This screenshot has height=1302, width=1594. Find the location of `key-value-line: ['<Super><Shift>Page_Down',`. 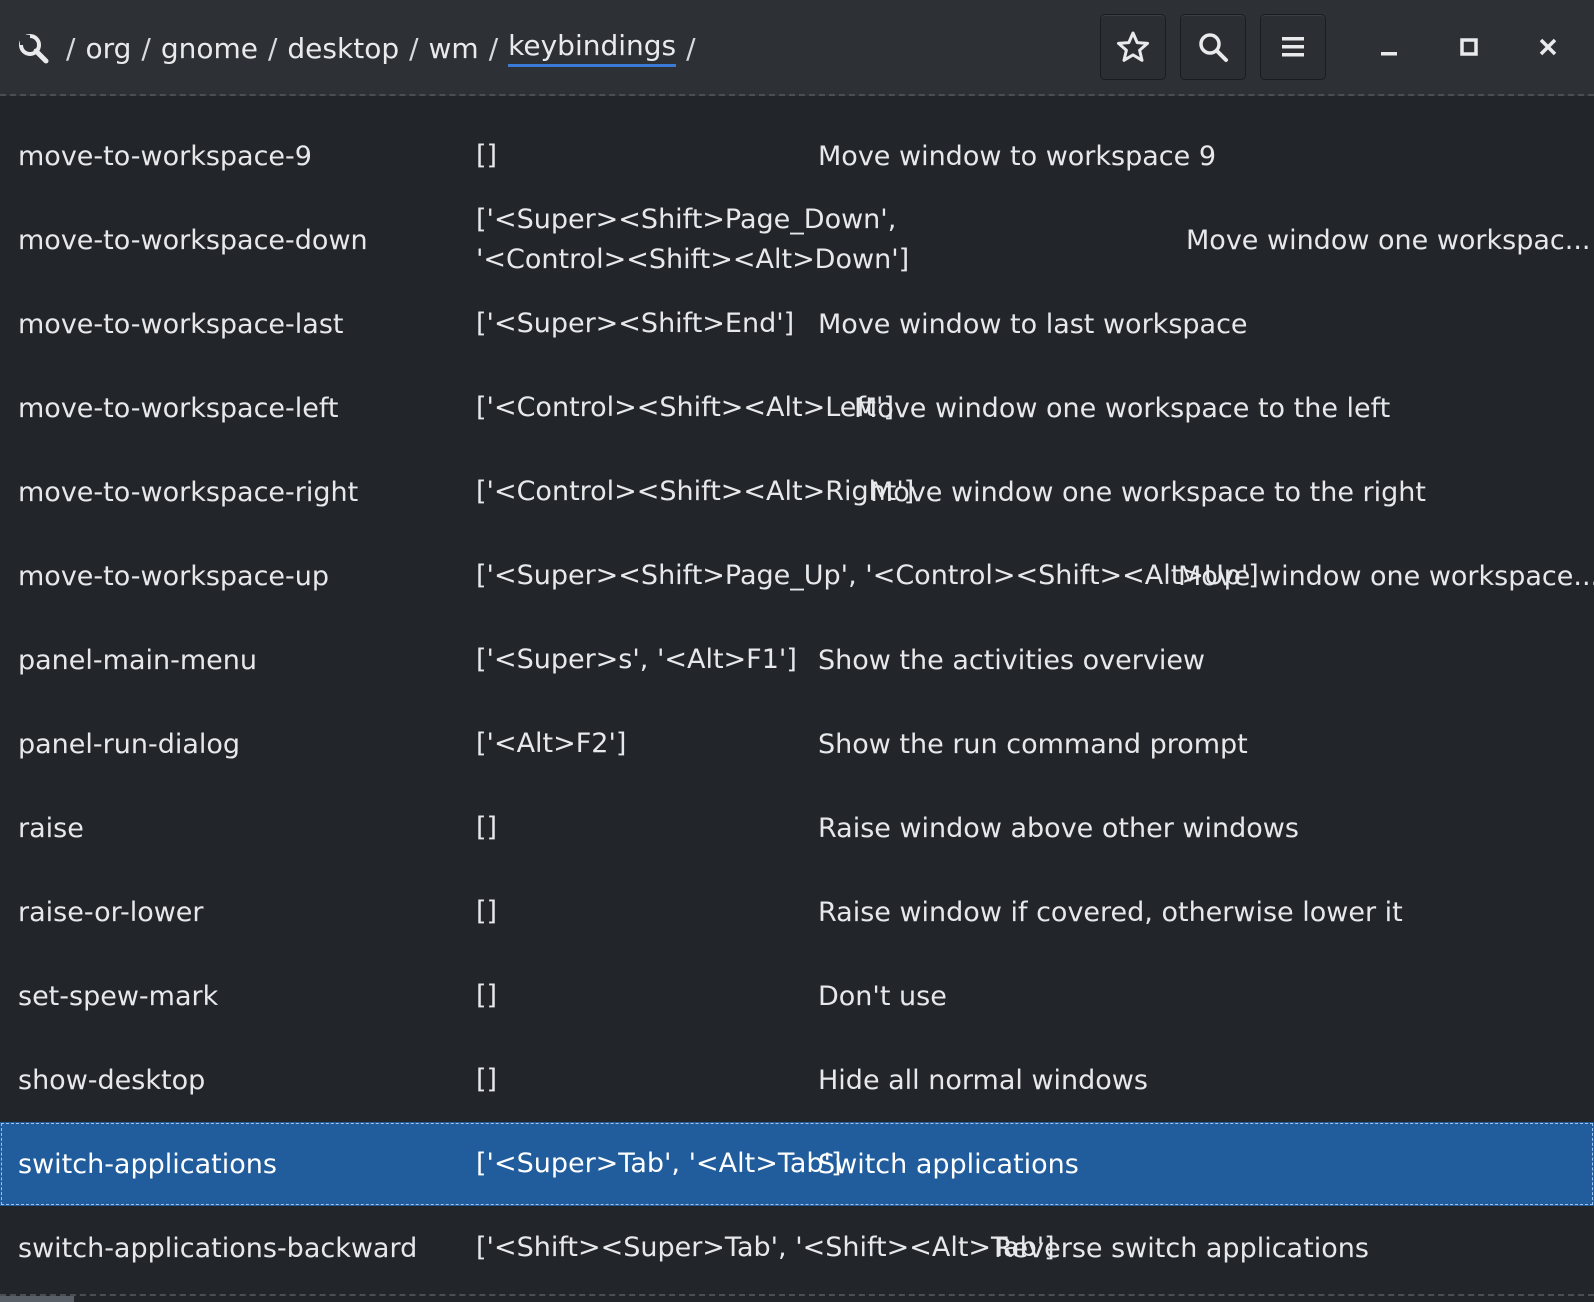

key-value-line: ['<Super><Shift>Page_Down', is located at coordinates (686, 219).